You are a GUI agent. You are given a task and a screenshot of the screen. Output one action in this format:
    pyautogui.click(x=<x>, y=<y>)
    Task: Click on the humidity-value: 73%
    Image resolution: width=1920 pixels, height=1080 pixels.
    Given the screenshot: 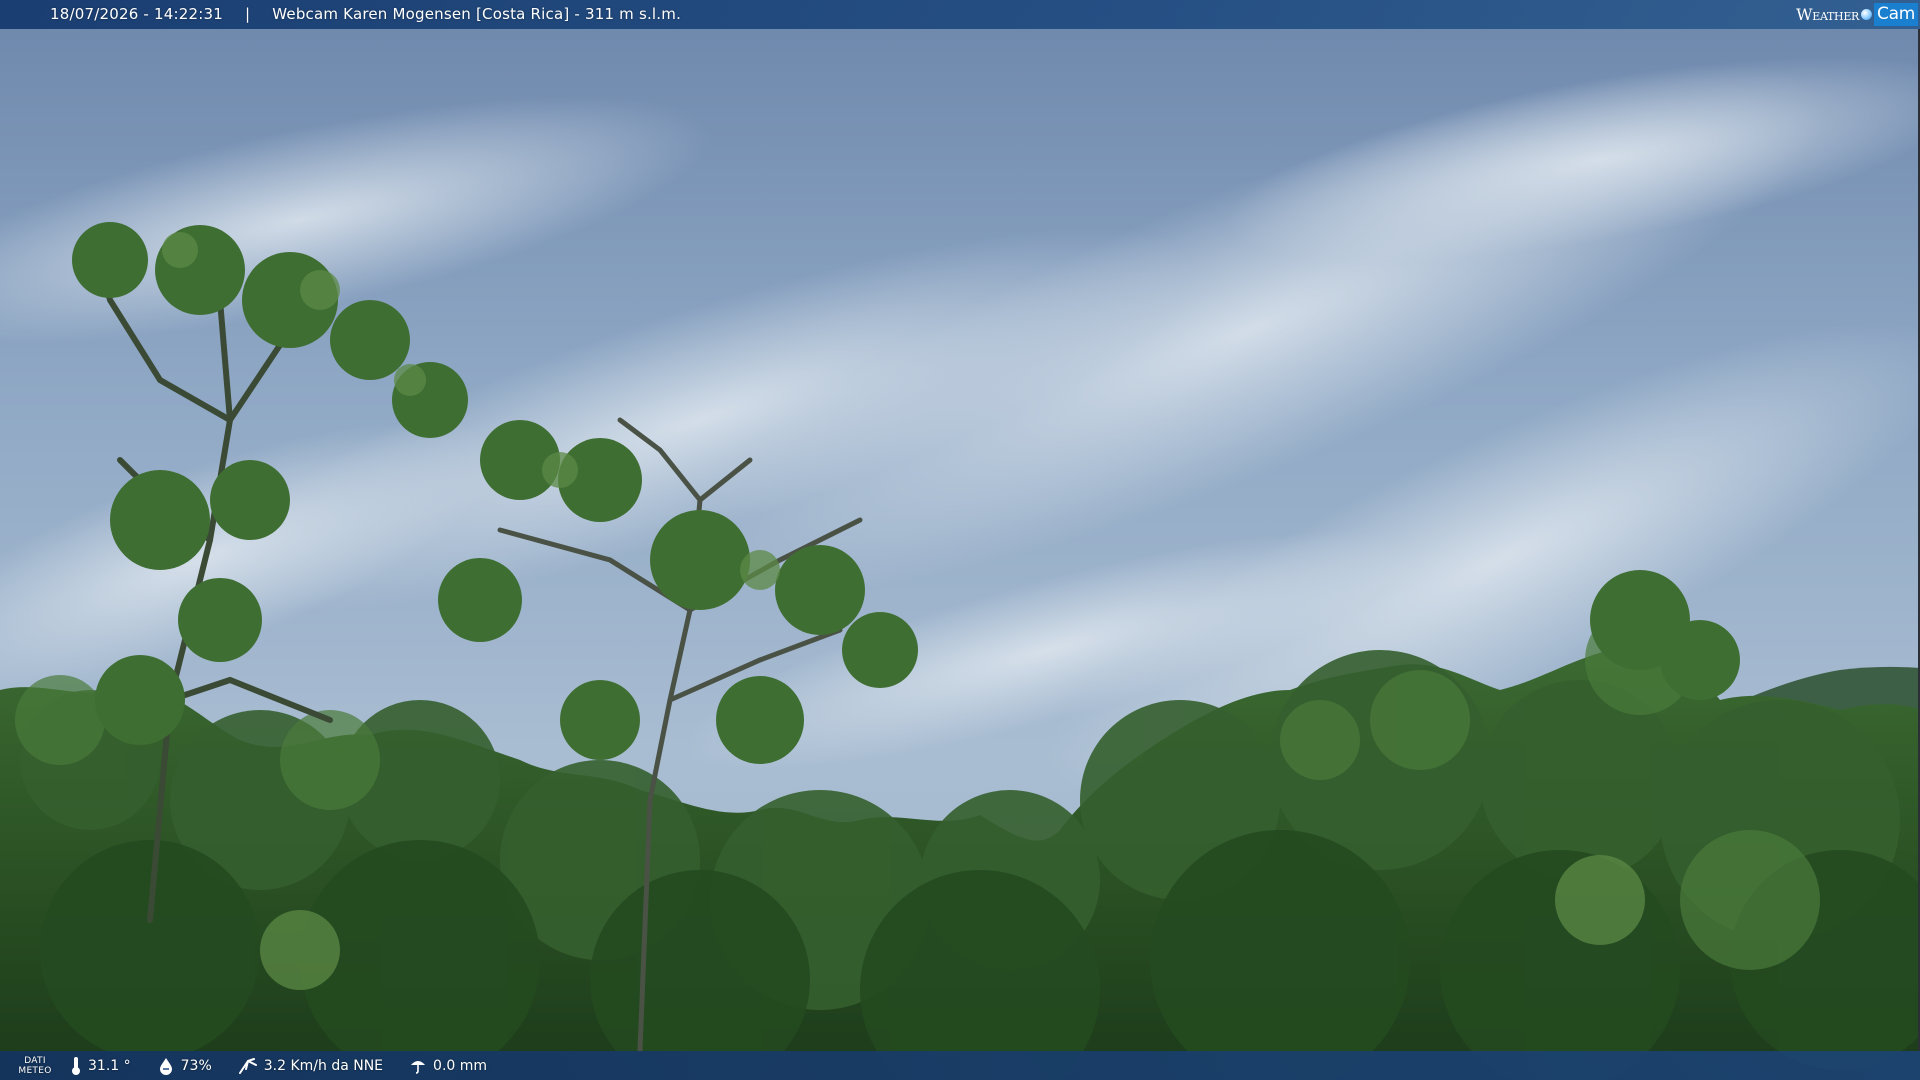 What is the action you would take?
    pyautogui.click(x=196, y=1065)
    